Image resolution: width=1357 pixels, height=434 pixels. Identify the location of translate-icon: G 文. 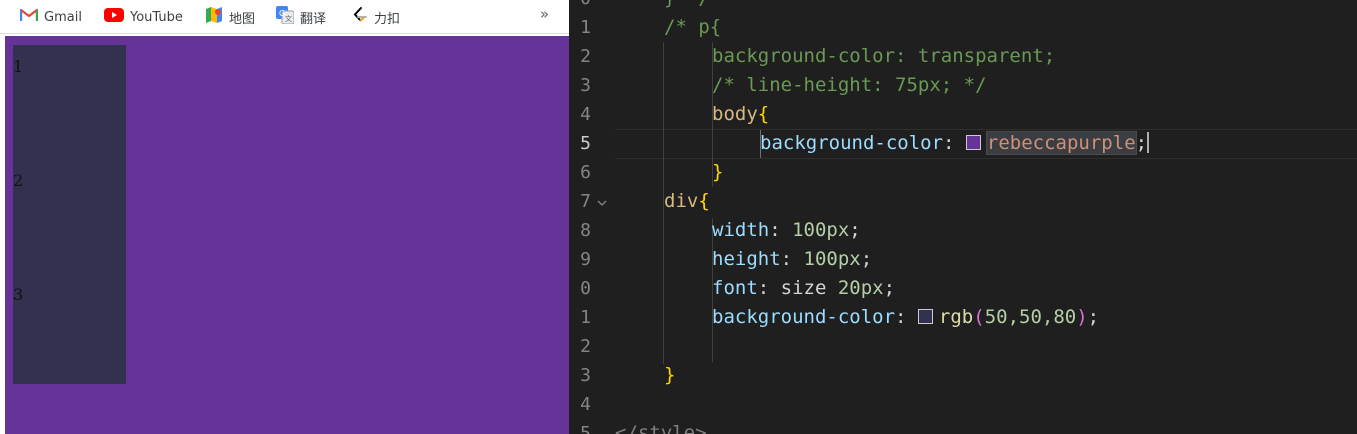
(285, 17).